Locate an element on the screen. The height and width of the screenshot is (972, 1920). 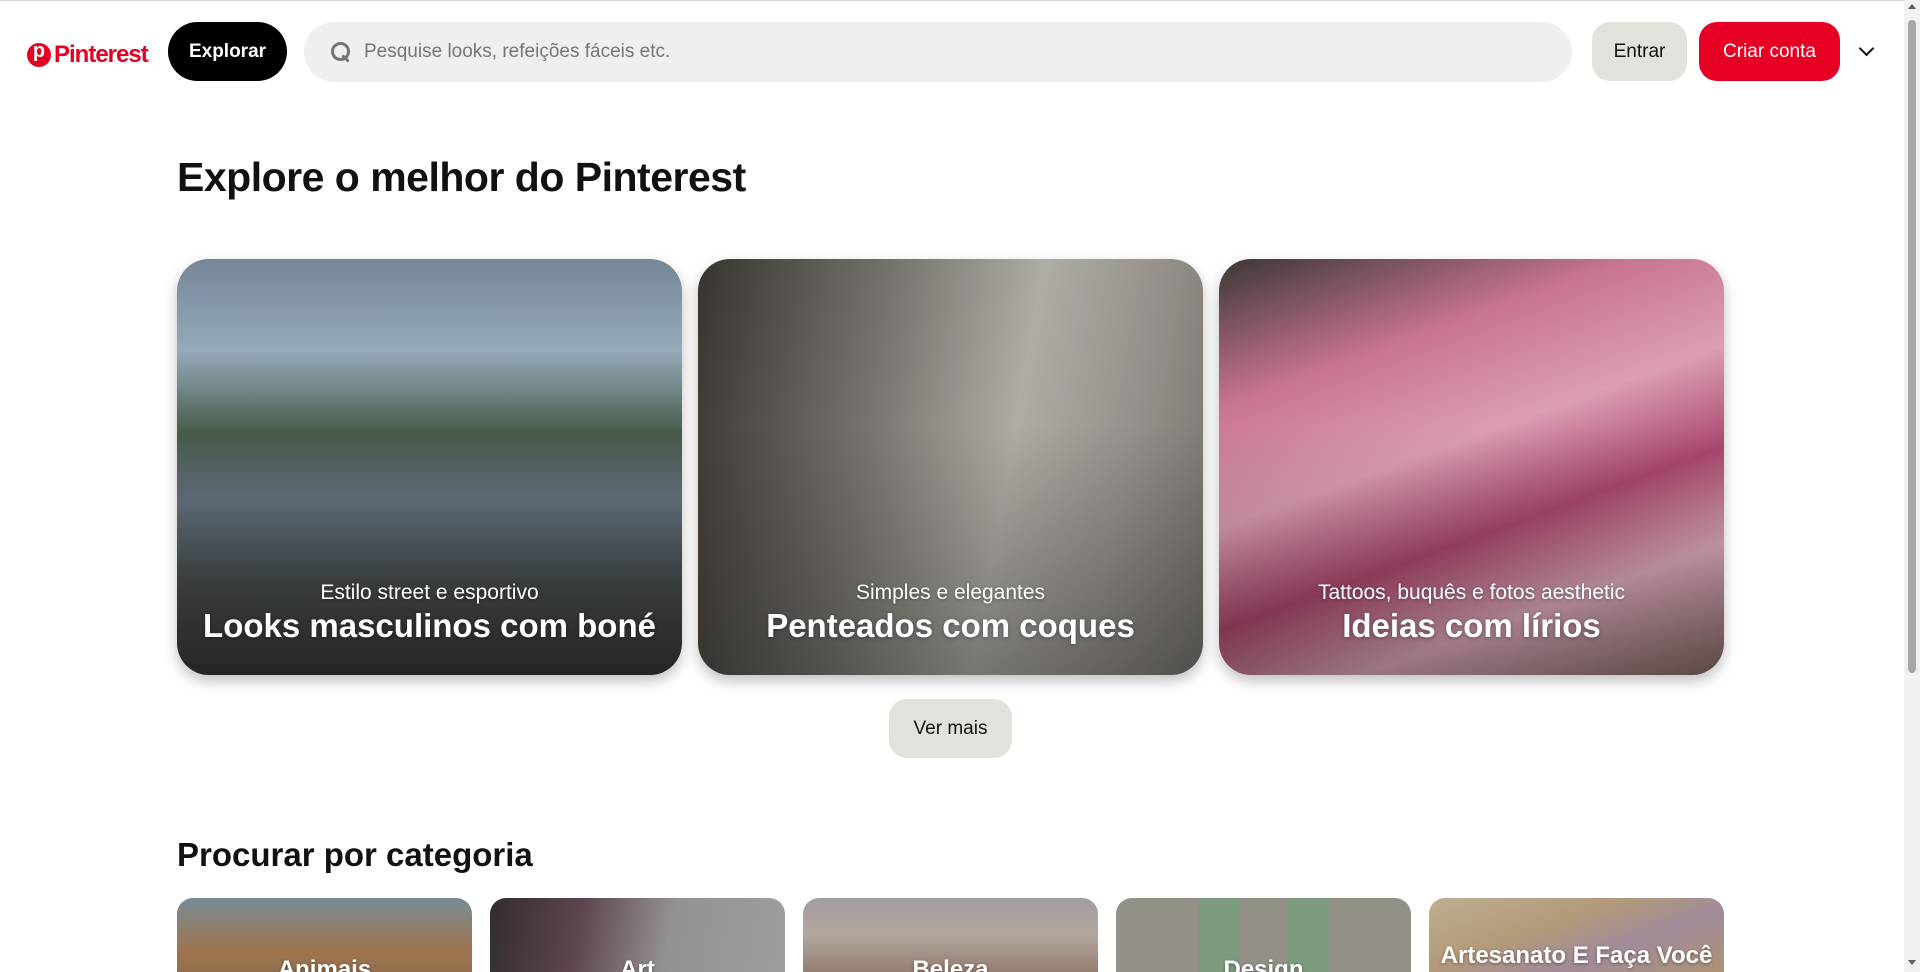
card-title: Looks masculinos com boné is located at coordinates (429, 625).